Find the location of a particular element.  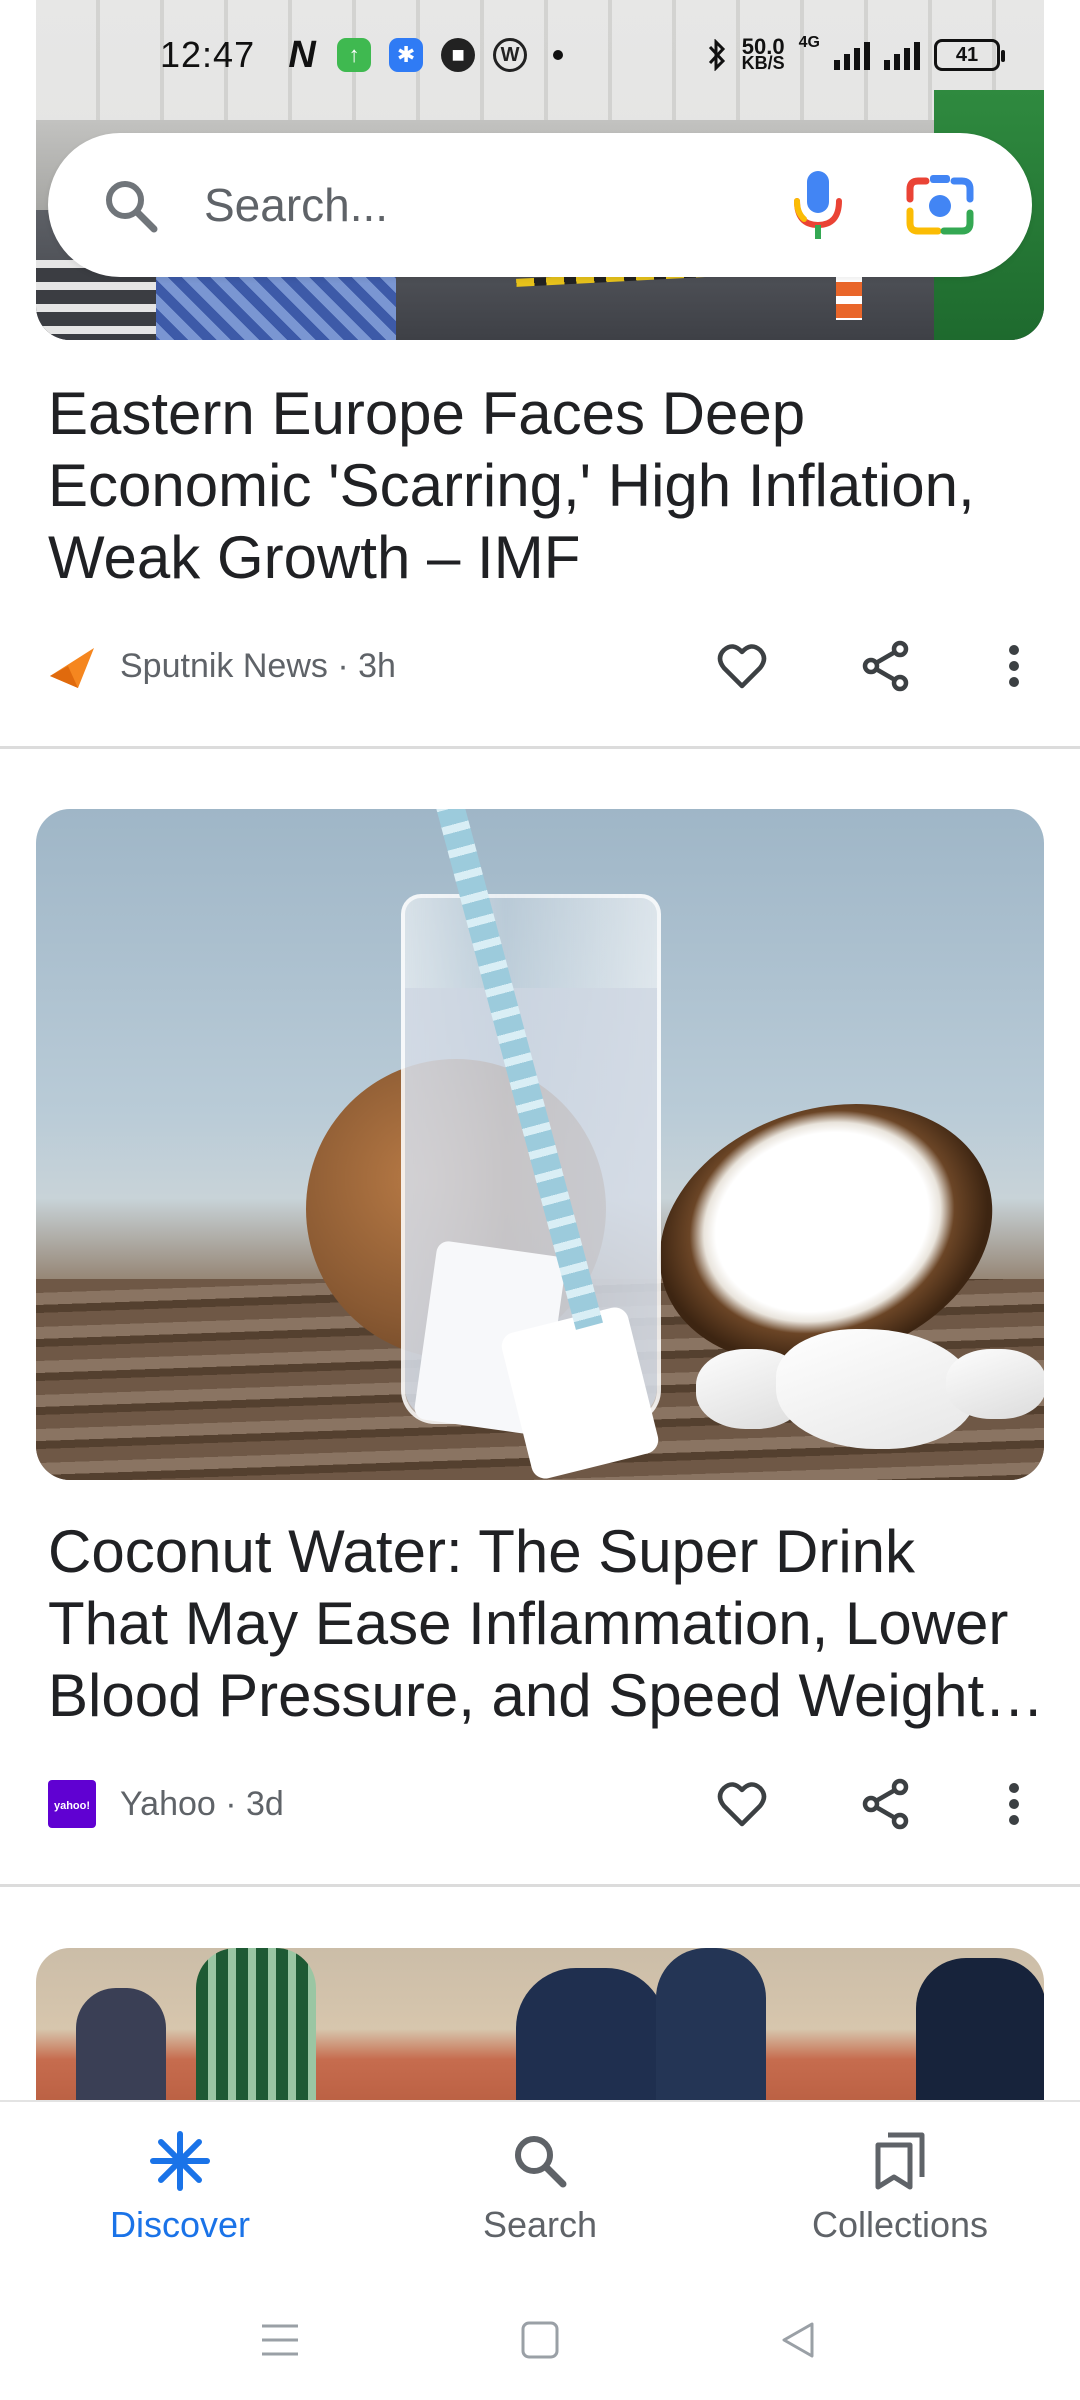

menu-icon is located at coordinates (280, 2340).